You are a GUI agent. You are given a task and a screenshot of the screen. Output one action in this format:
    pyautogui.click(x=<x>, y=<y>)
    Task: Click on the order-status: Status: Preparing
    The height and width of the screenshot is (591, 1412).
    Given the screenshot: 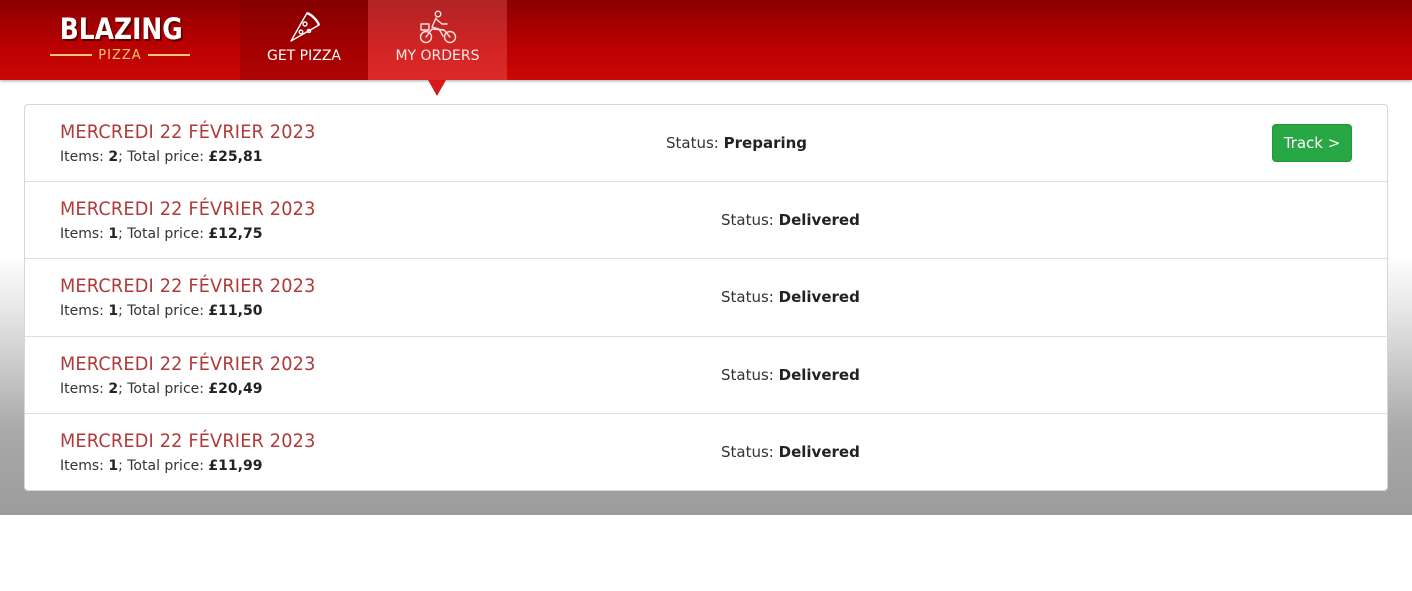 What is the action you would take?
    pyautogui.click(x=736, y=143)
    